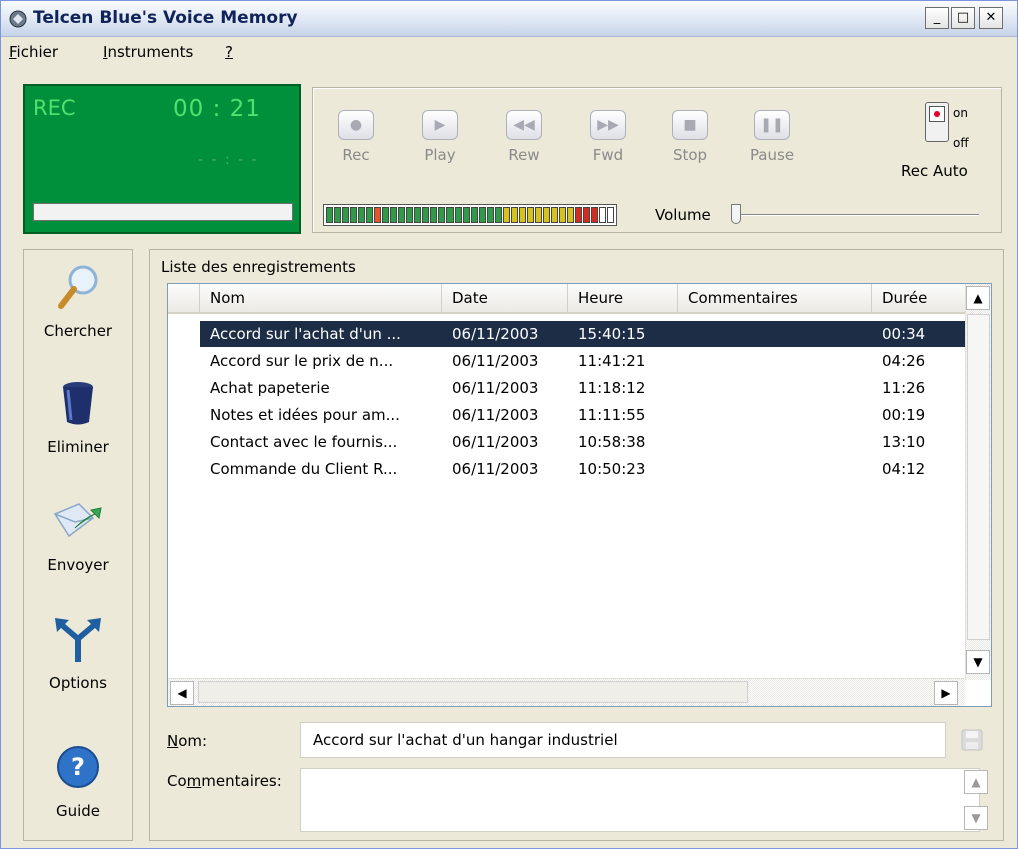  Describe the element at coordinates (978, 477) in the screenshot. I see `vertical-scroll-thumb` at that location.